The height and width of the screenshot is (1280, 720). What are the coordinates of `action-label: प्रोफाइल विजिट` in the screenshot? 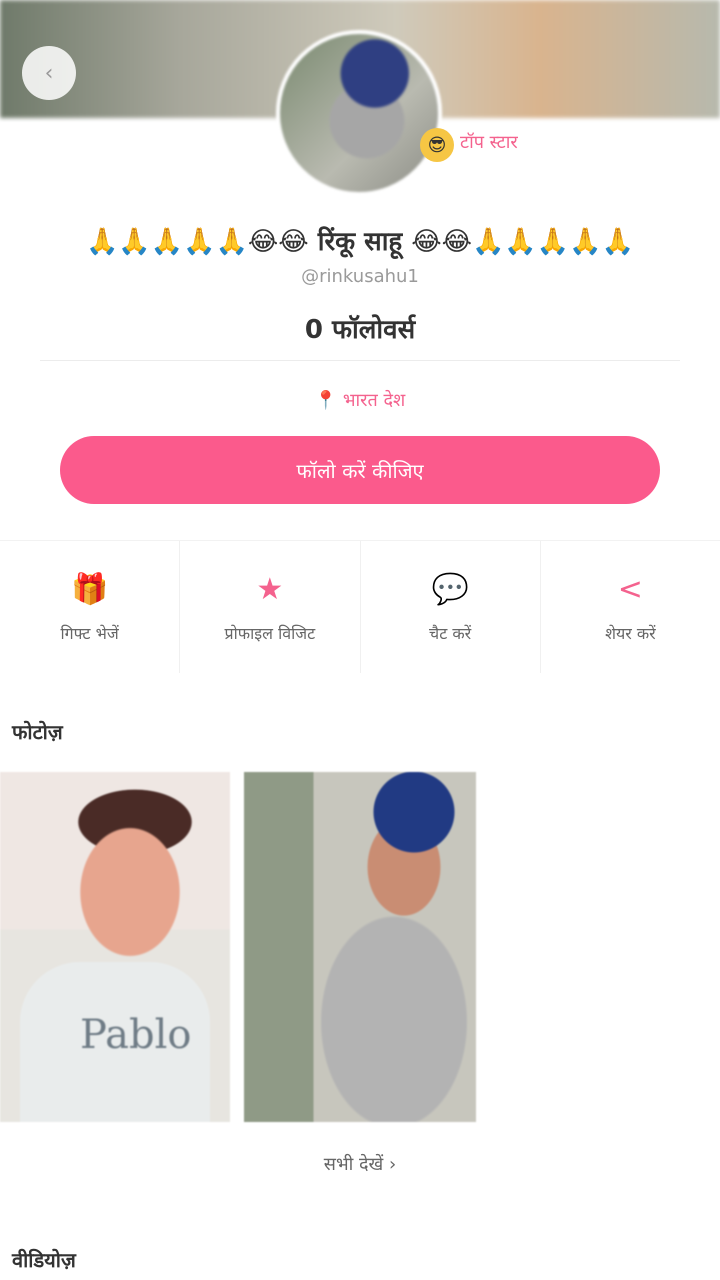 It's located at (270, 633).